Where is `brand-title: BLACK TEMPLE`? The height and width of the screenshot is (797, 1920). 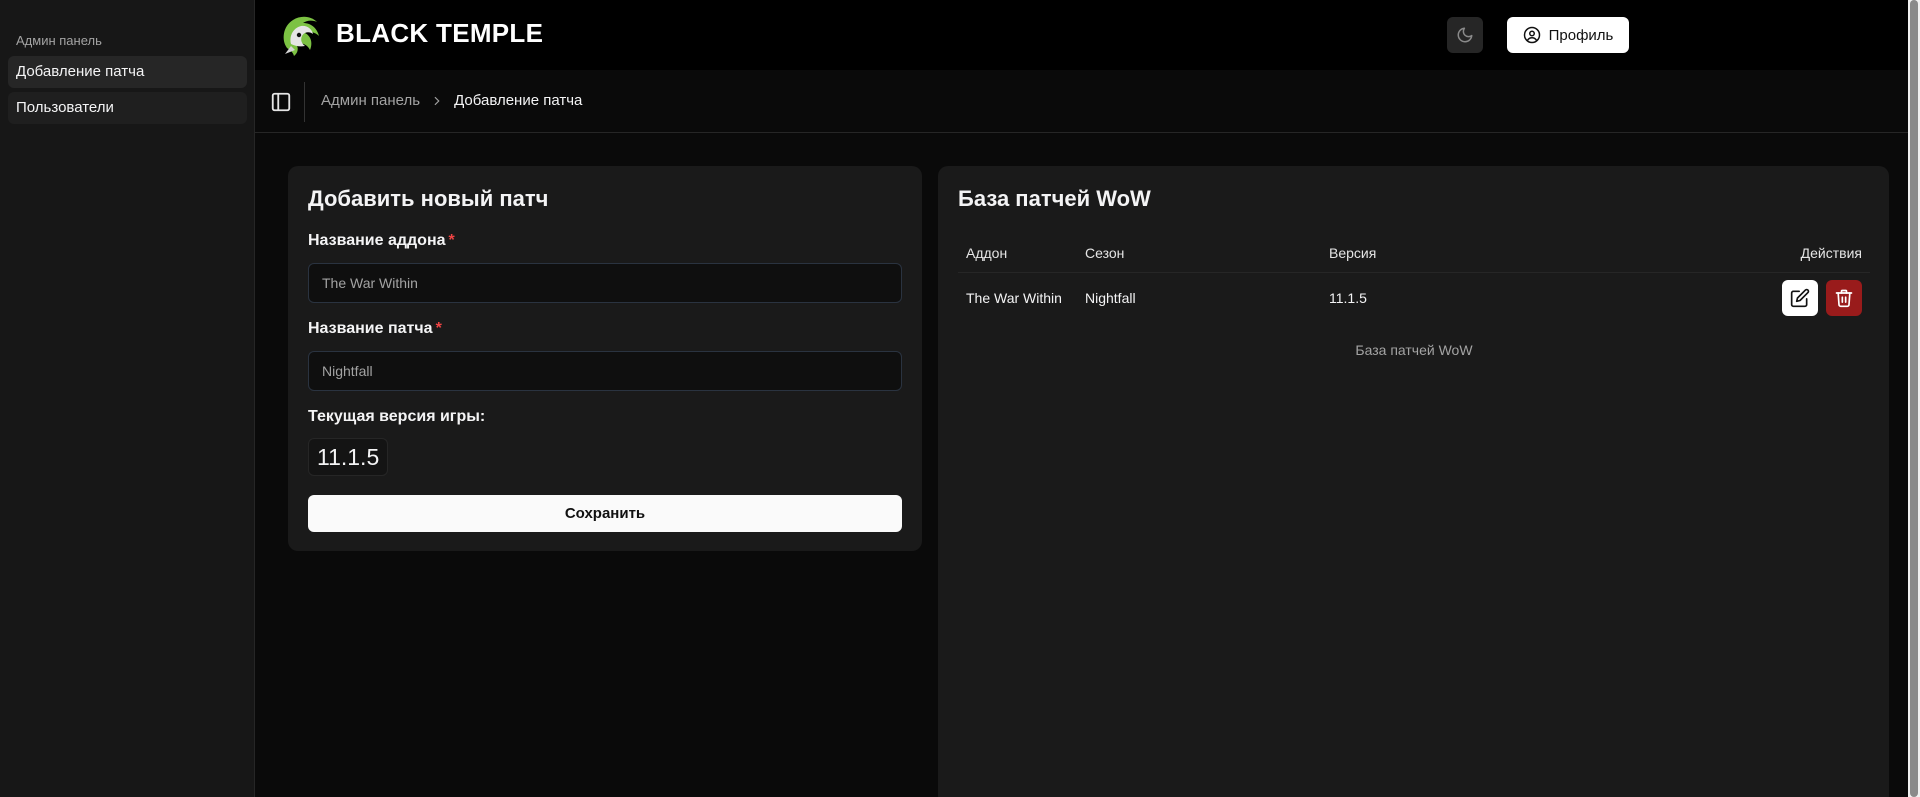
brand-title: BLACK TEMPLE is located at coordinates (440, 33).